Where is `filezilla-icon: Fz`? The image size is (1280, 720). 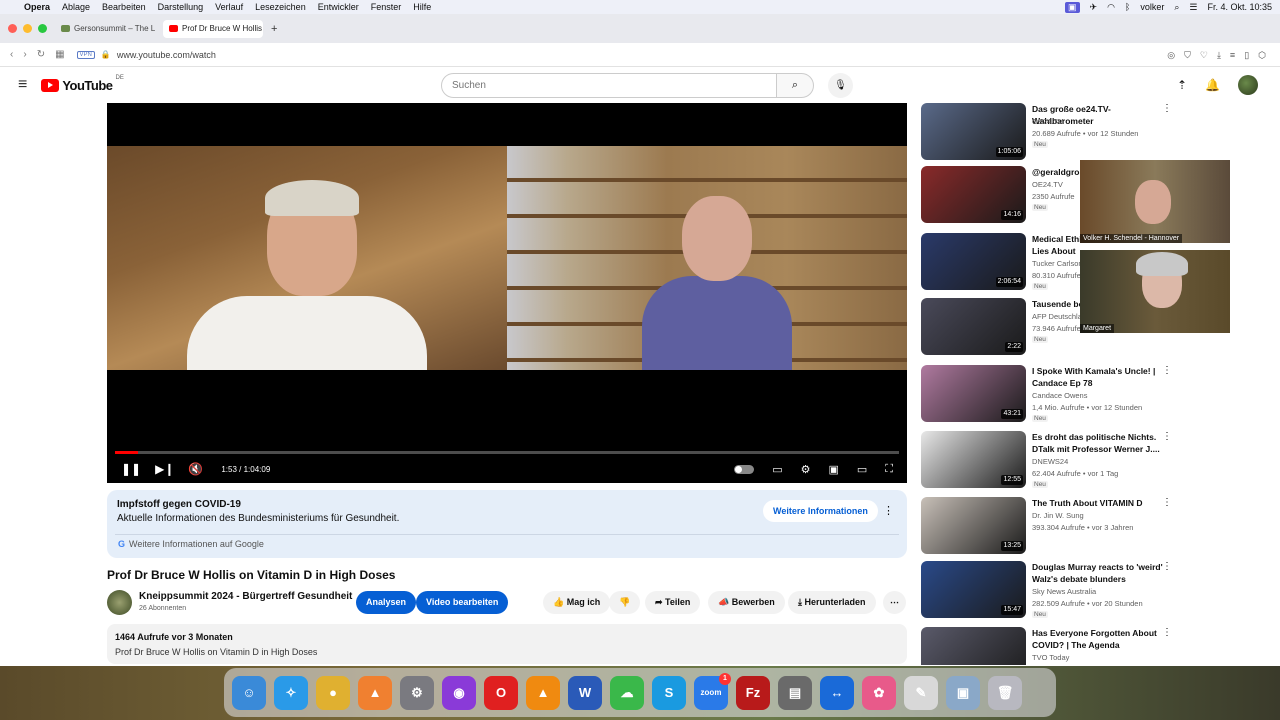
filezilla-icon: Fz is located at coordinates (753, 692).